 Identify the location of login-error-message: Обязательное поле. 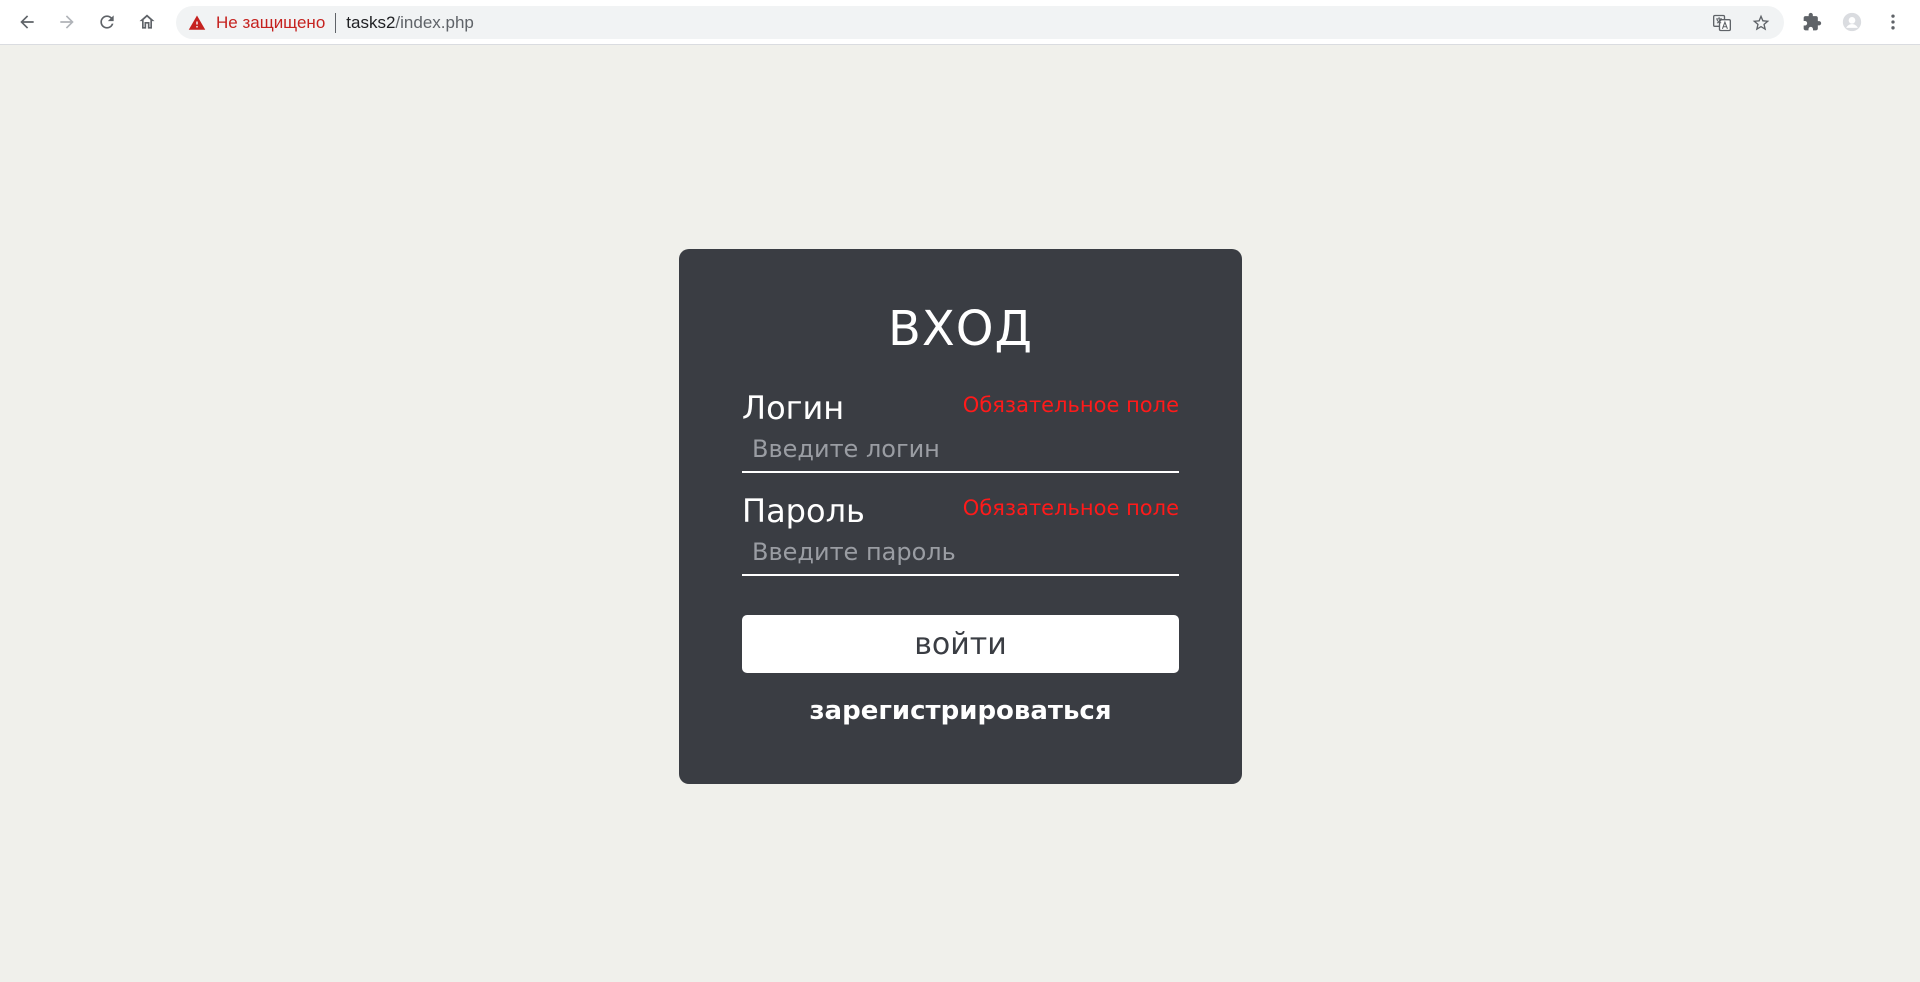
(1070, 405).